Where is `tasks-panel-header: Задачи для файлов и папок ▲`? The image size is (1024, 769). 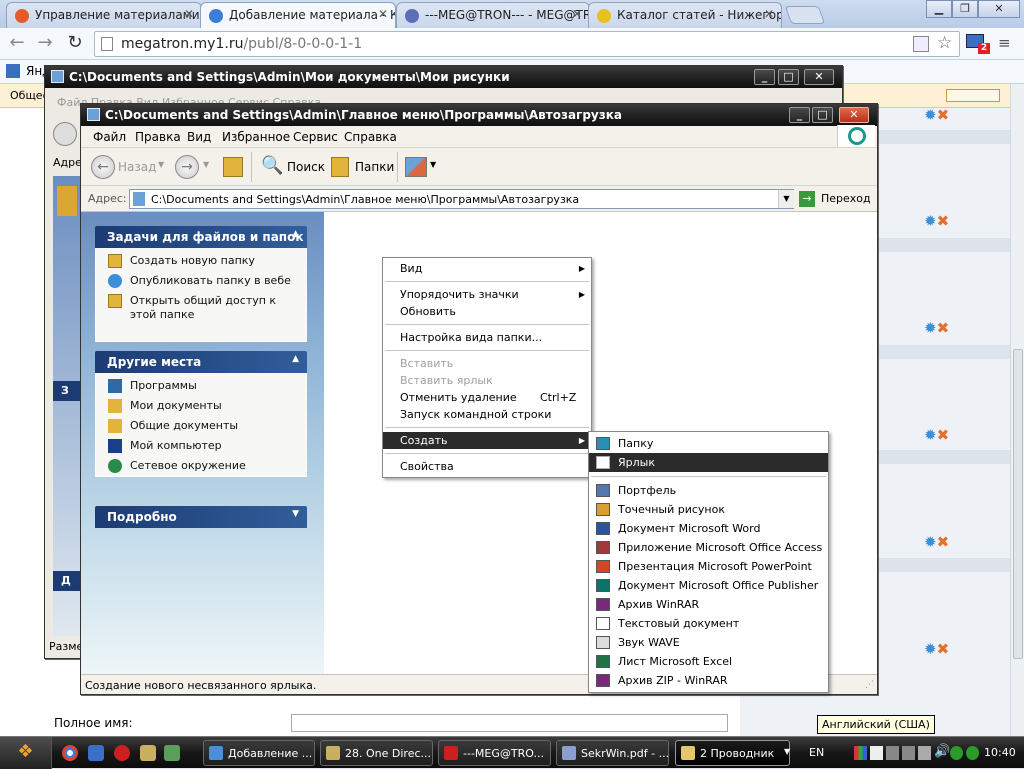
tasks-panel-header: Задачи для файлов и папок ▲ is located at coordinates (201, 237).